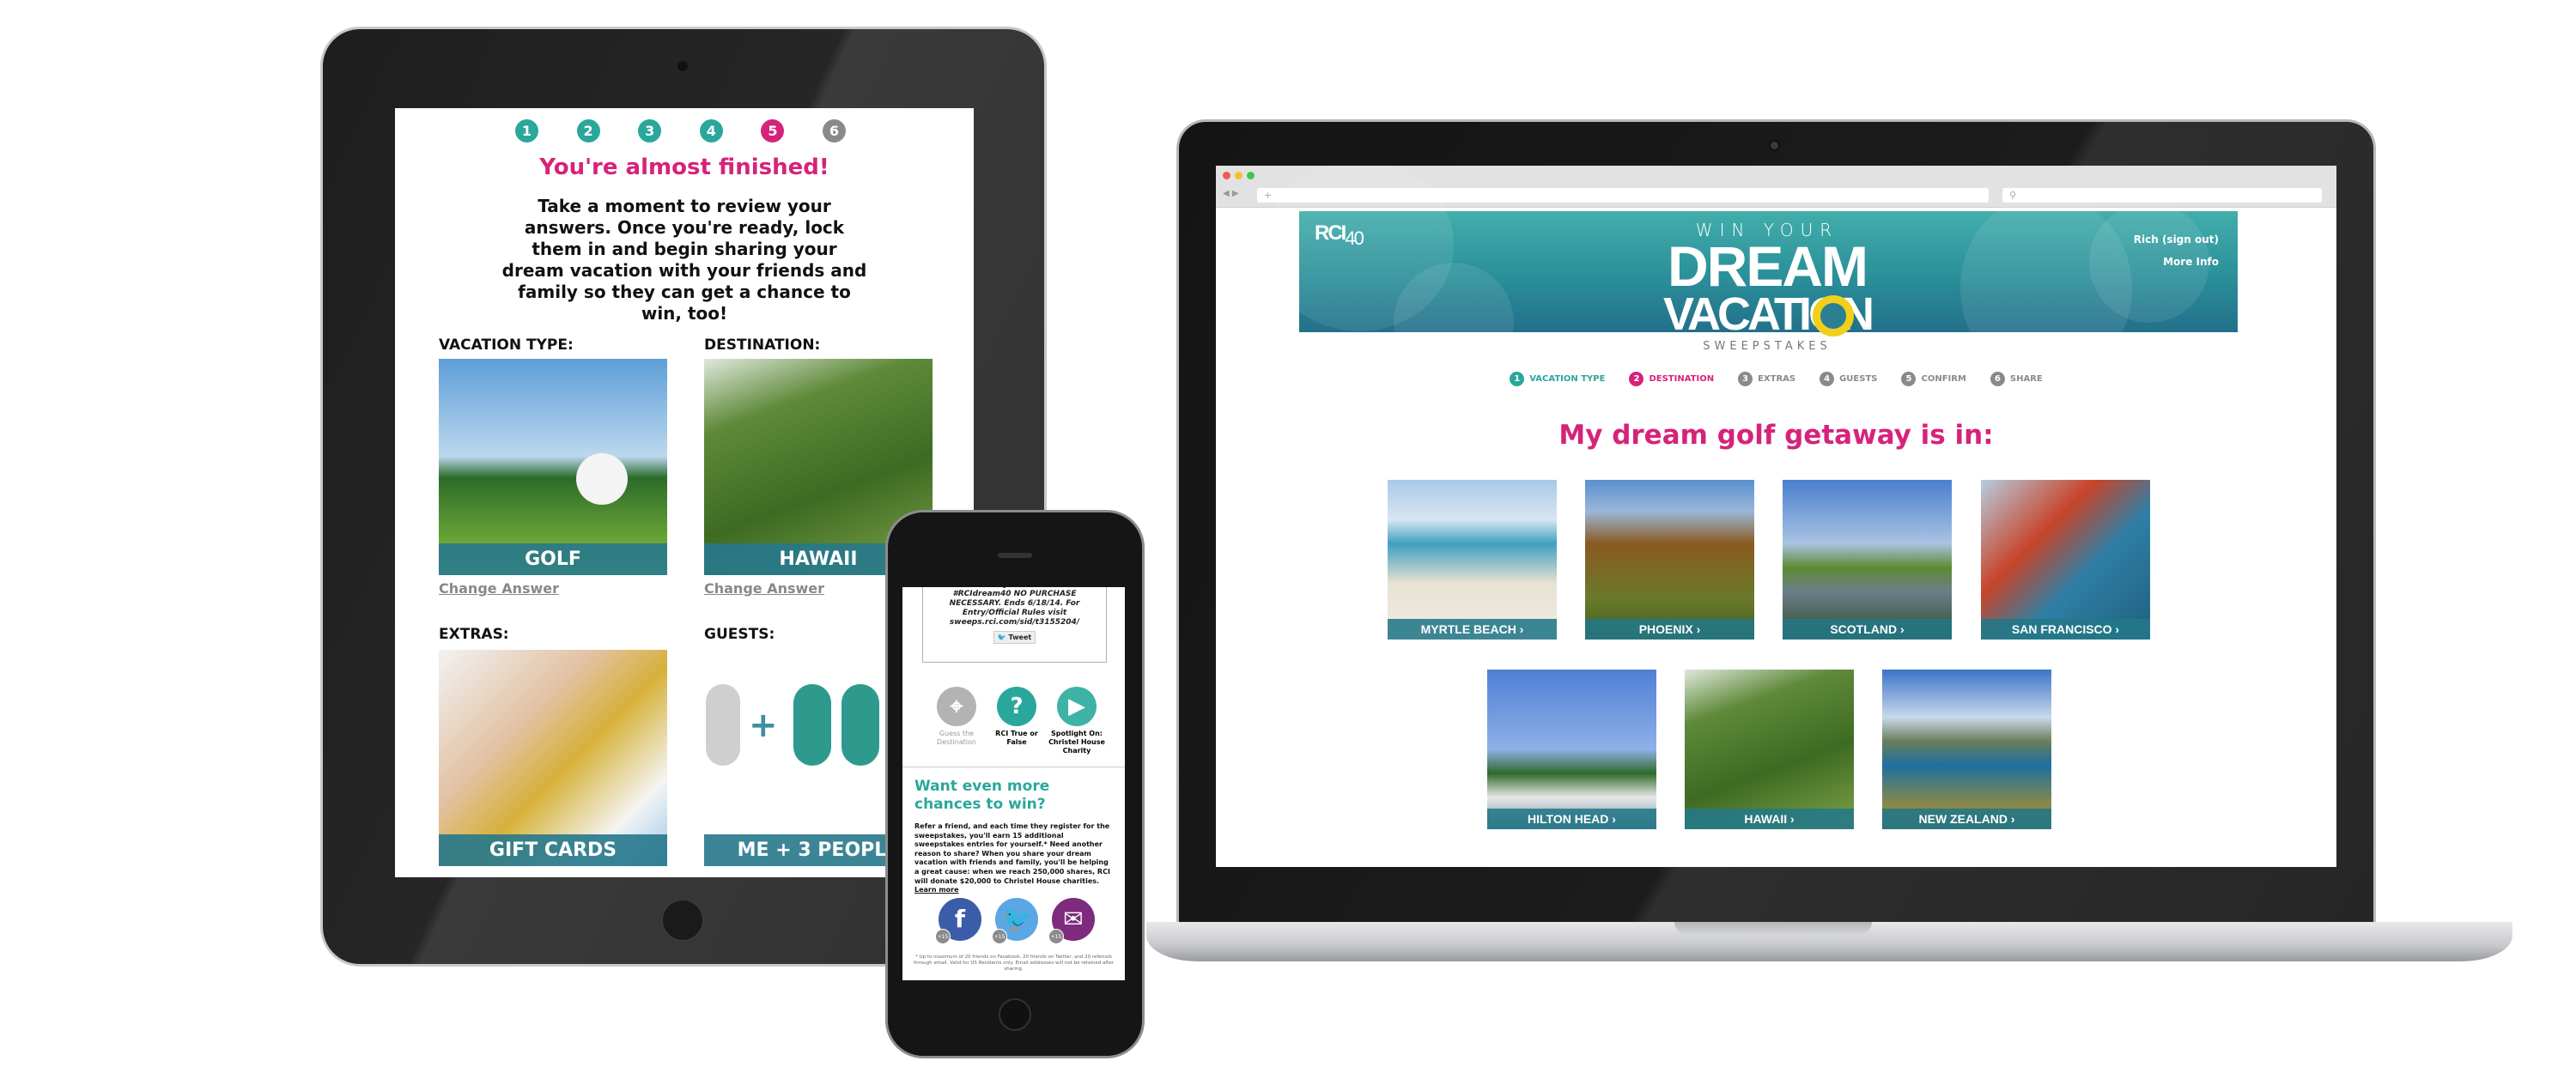  Describe the element at coordinates (1056, 937) in the screenshot. I see `email-bonus-badge: +15` at that location.